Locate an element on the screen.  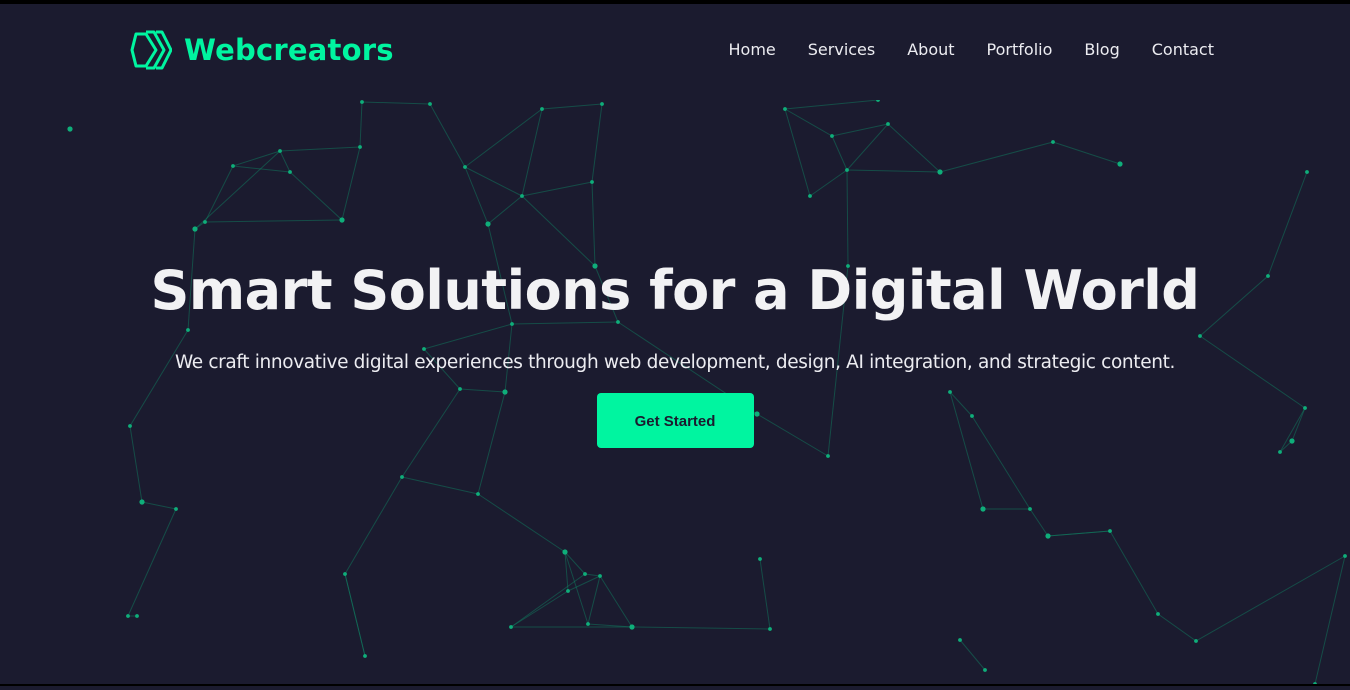
nav-services-link: Services is located at coordinates (841, 49).